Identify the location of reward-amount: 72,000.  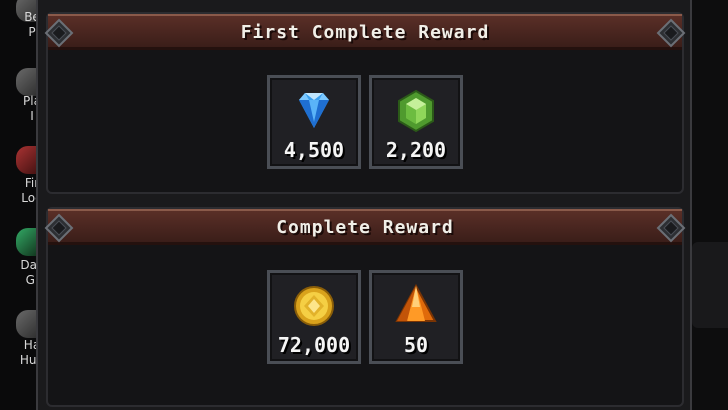
(314, 345).